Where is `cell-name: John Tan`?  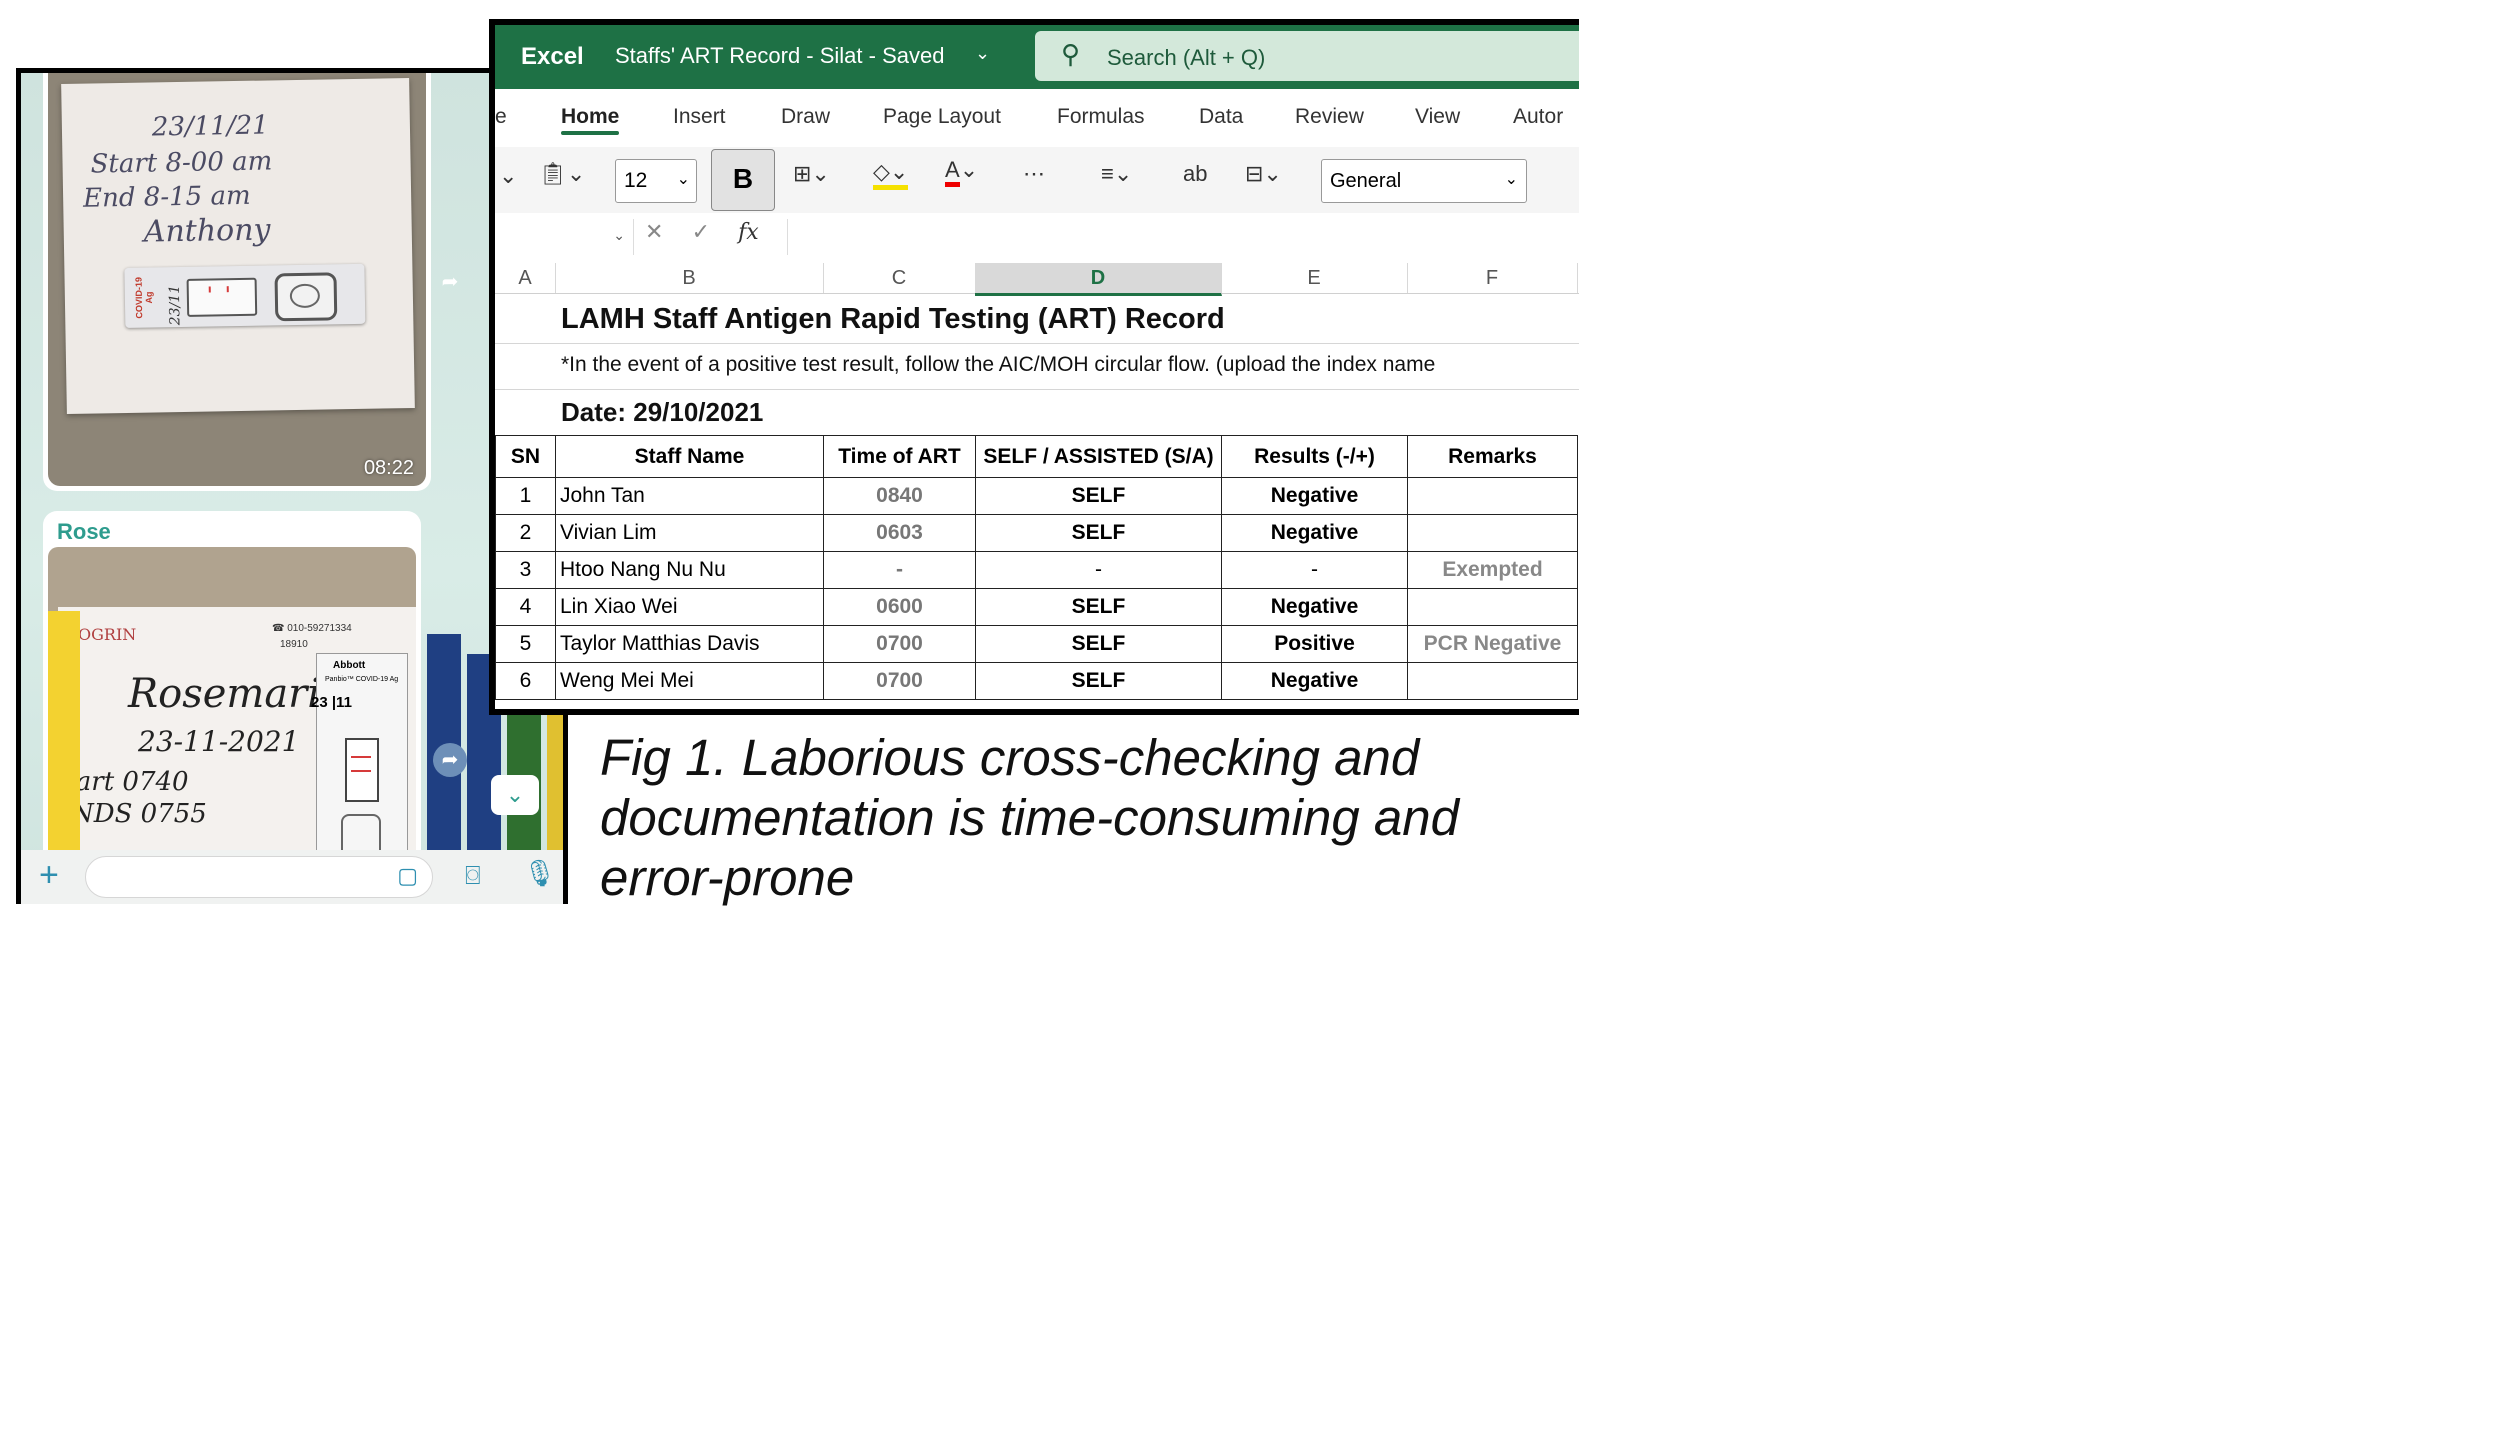 cell-name: John Tan is located at coordinates (689, 496).